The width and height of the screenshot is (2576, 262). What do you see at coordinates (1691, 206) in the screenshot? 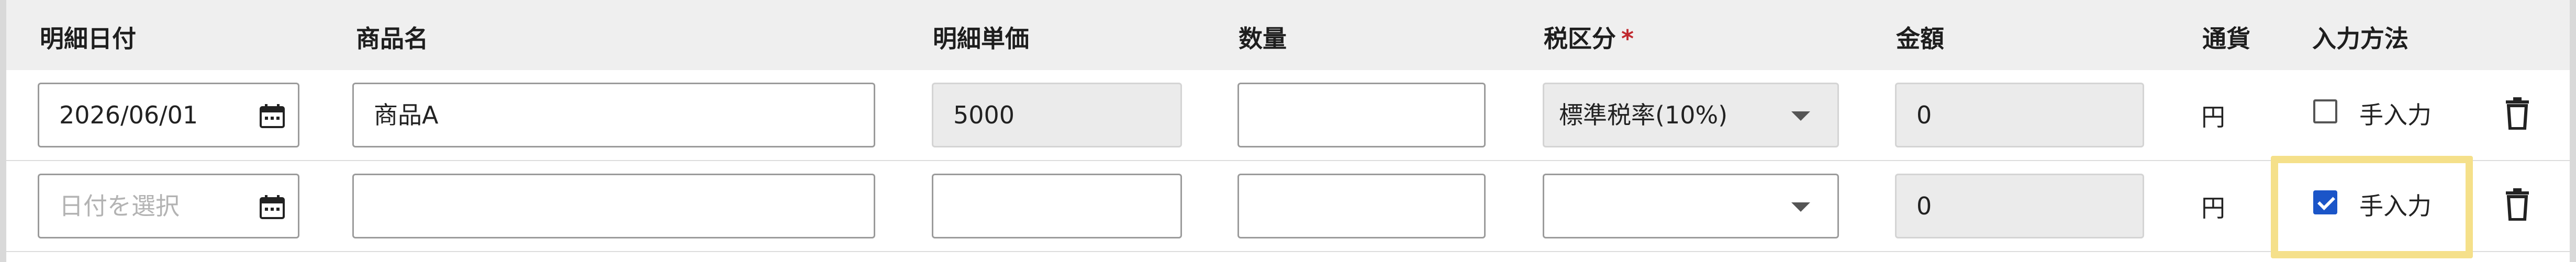
I see `tax-select` at bounding box center [1691, 206].